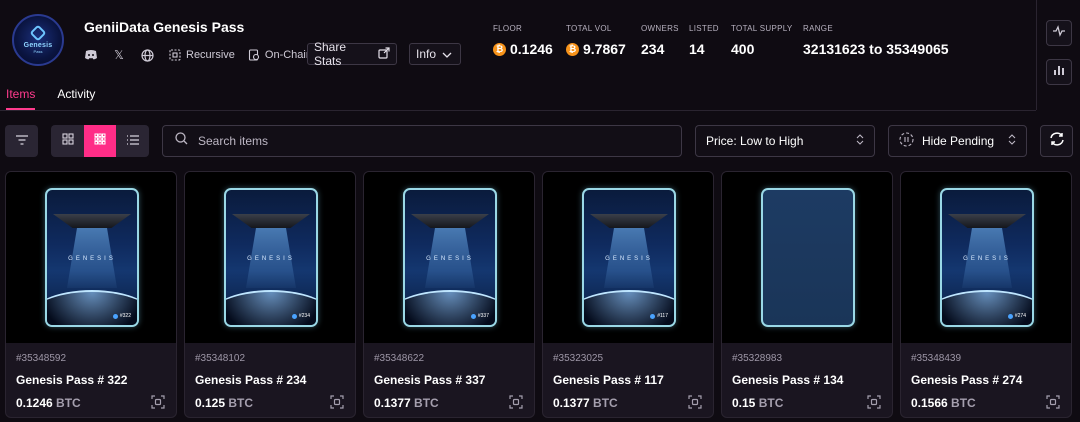 The height and width of the screenshot is (422, 1080). What do you see at coordinates (757, 358) in the screenshot?
I see `item-inscription-number: #35328983` at bounding box center [757, 358].